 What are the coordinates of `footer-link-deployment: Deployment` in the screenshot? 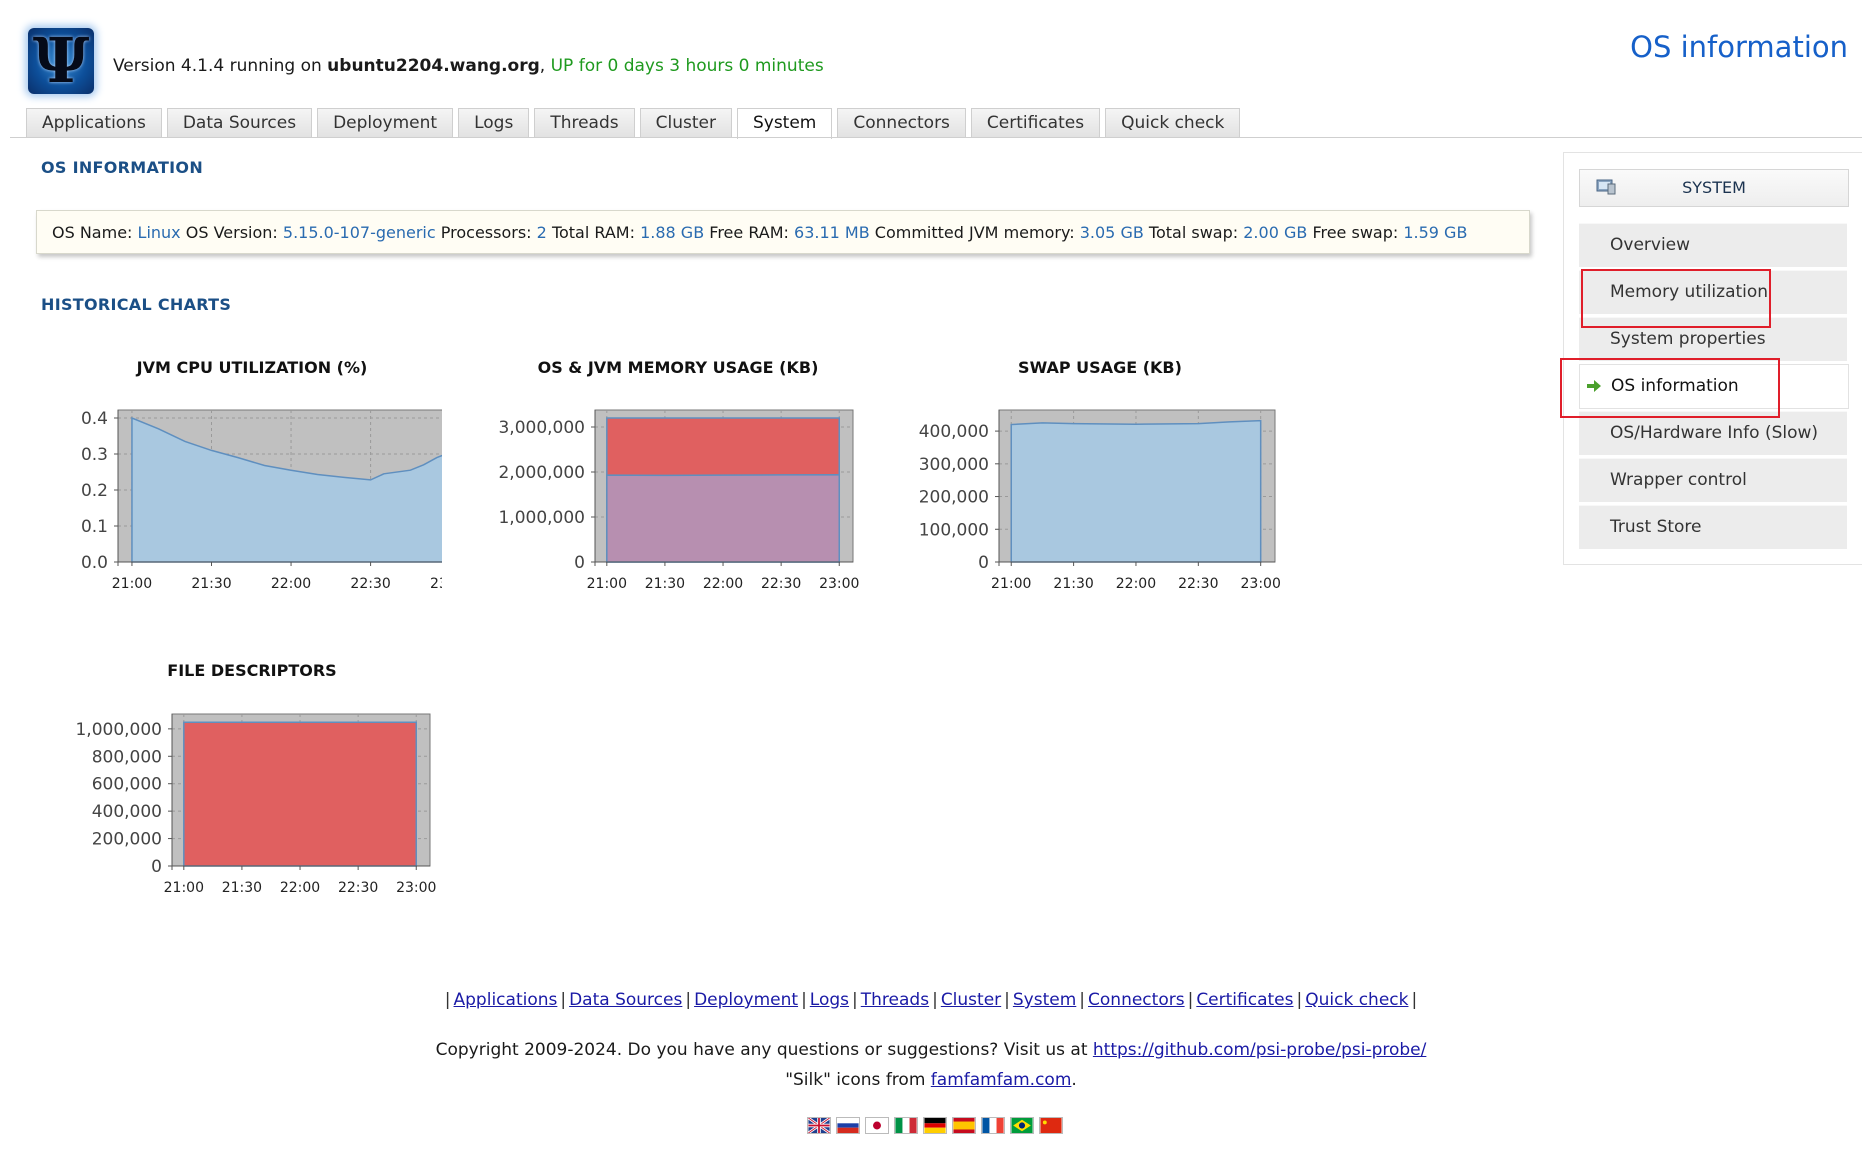 It's located at (746, 1000).